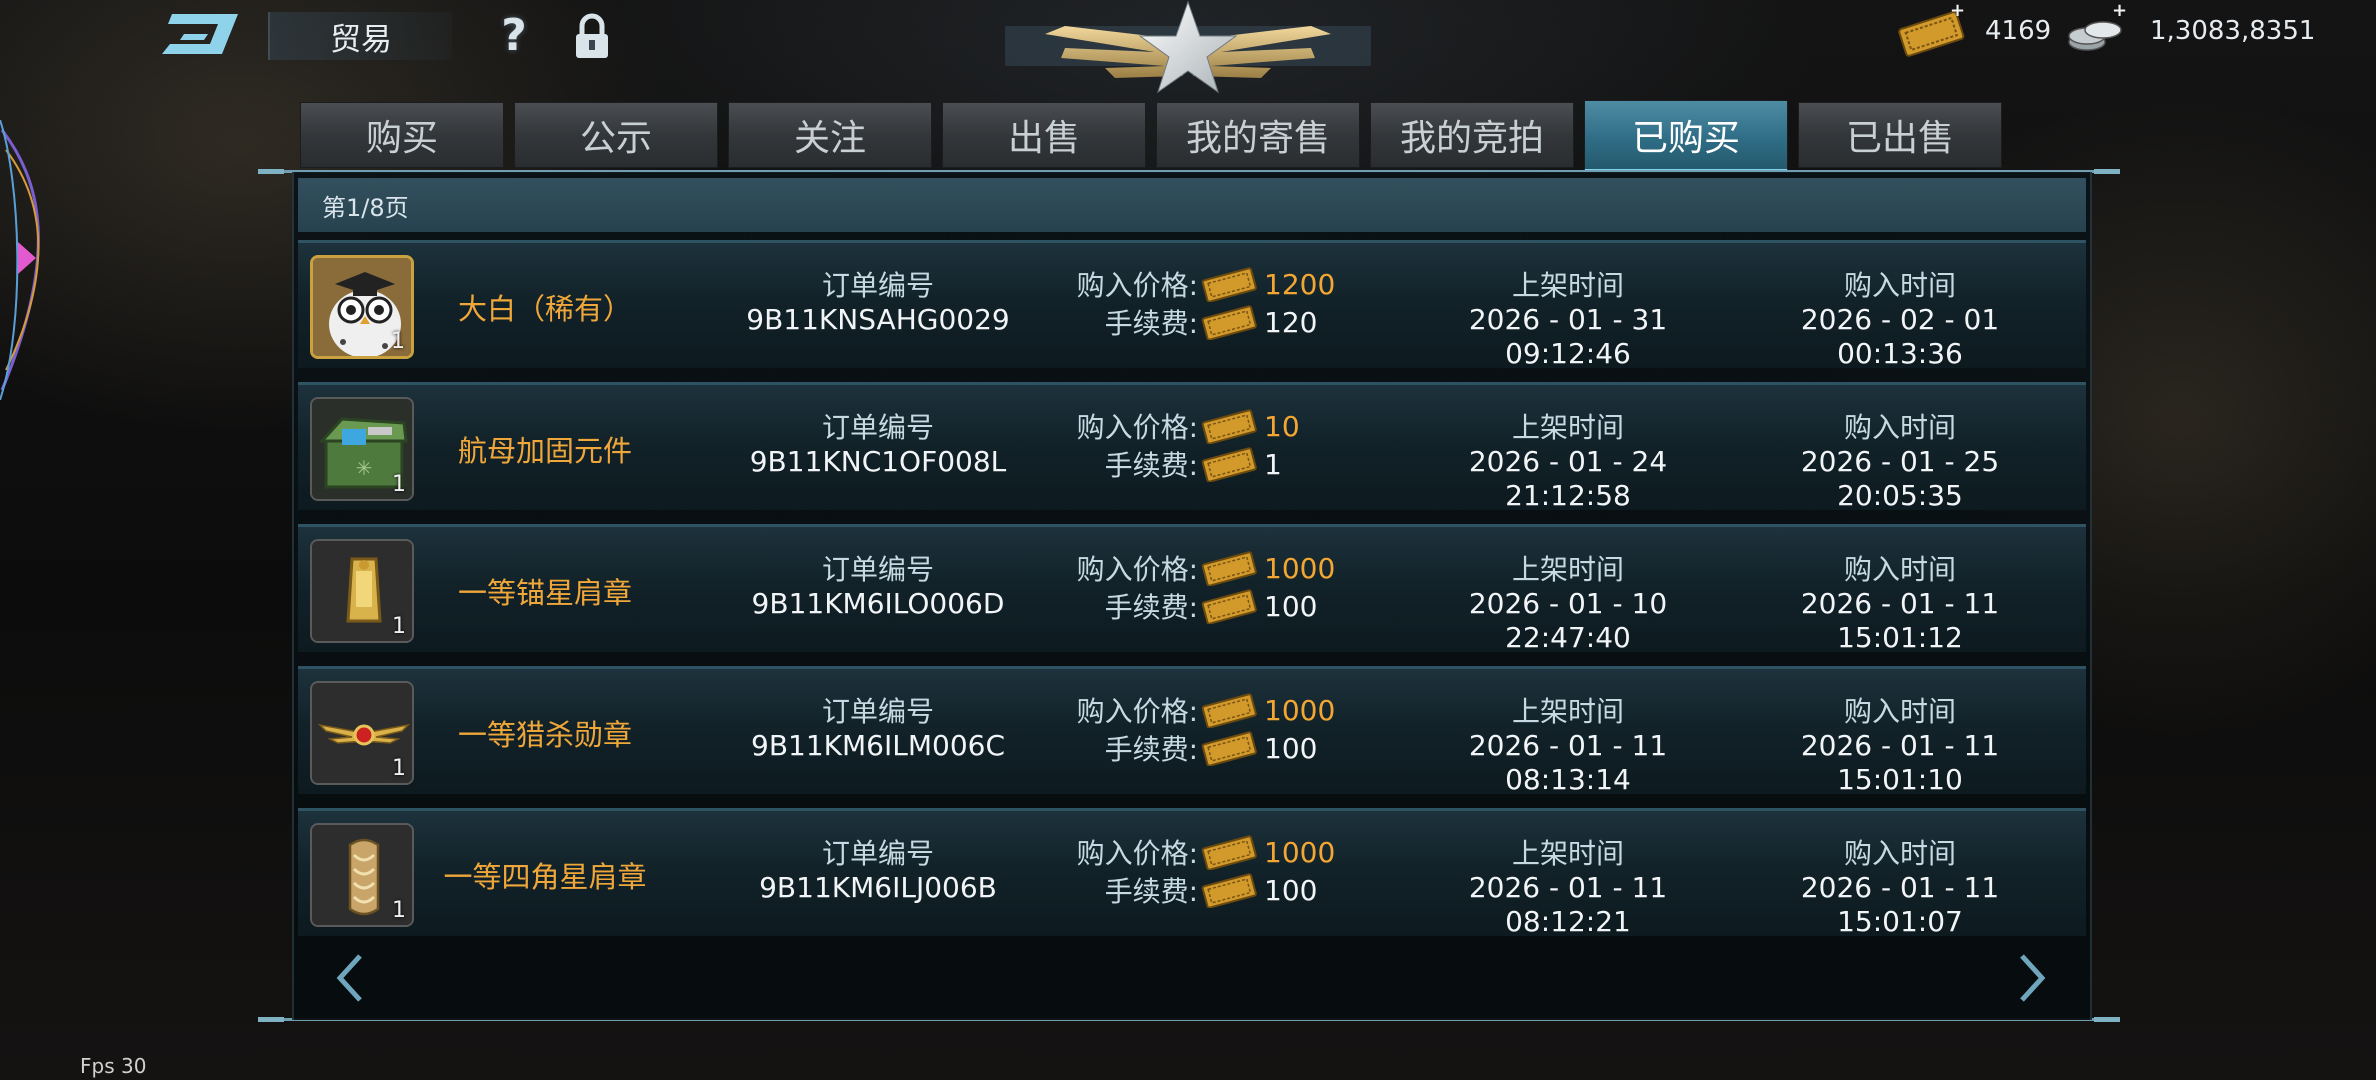 Image resolution: width=2376 pixels, height=1080 pixels. I want to click on listed-time: 上架时间 2026 - 01 - 10 22:47:40, so click(1568, 604).